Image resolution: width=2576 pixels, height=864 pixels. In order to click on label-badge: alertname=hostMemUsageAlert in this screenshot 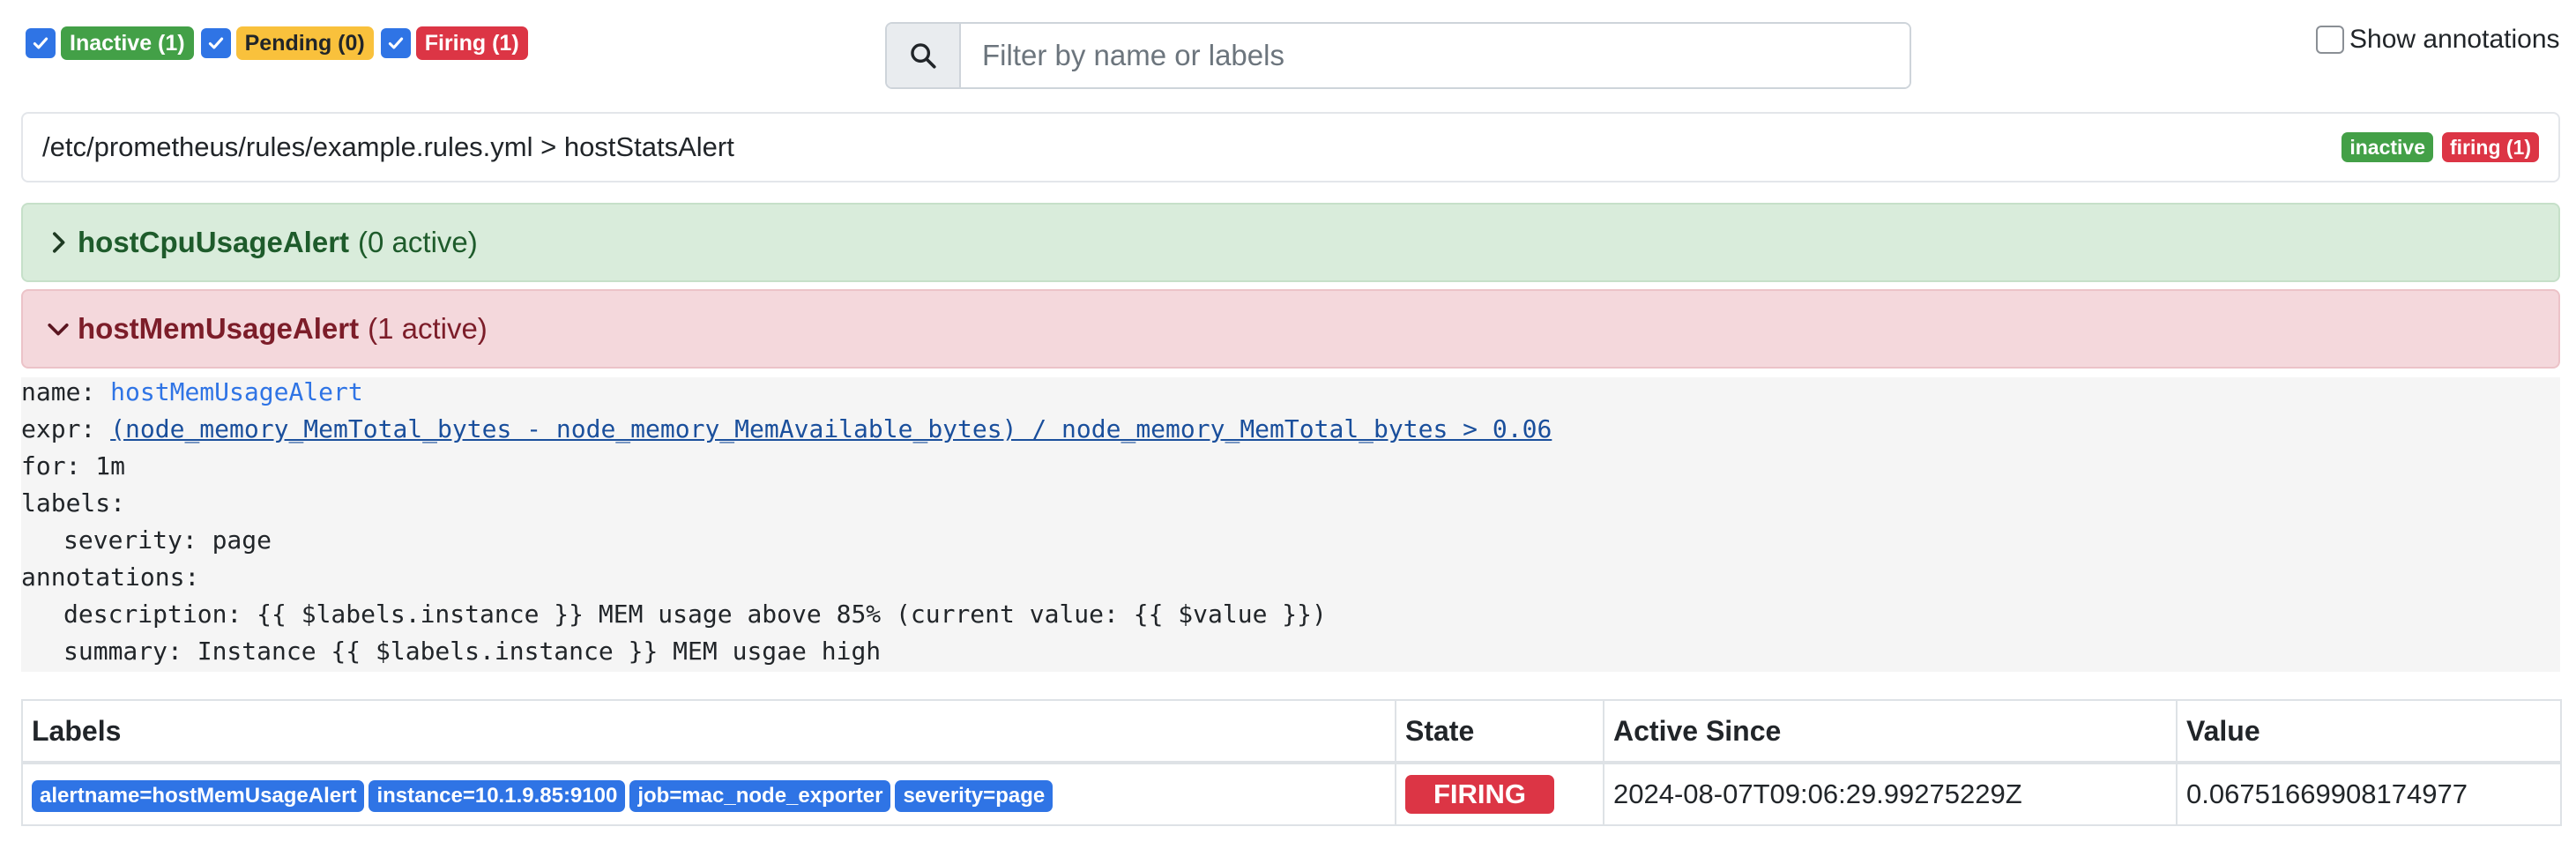, I will do `click(199, 795)`.